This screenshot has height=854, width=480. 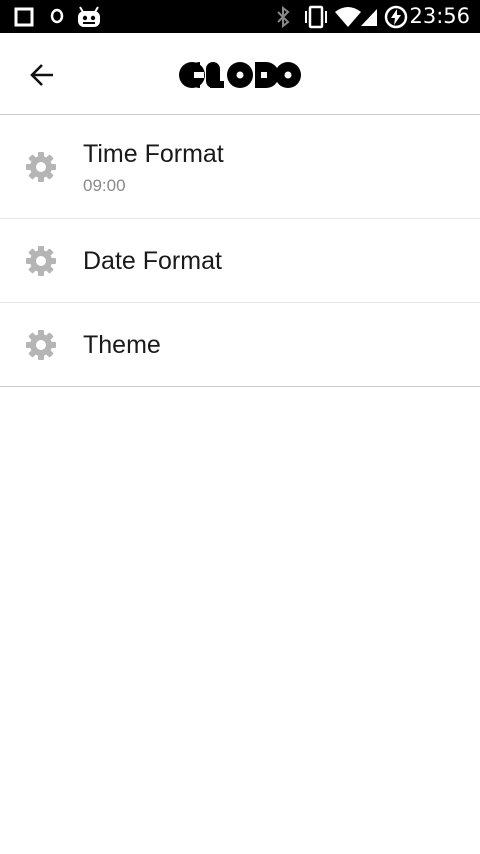 What do you see at coordinates (89, 16) in the screenshot?
I see `android-icon` at bounding box center [89, 16].